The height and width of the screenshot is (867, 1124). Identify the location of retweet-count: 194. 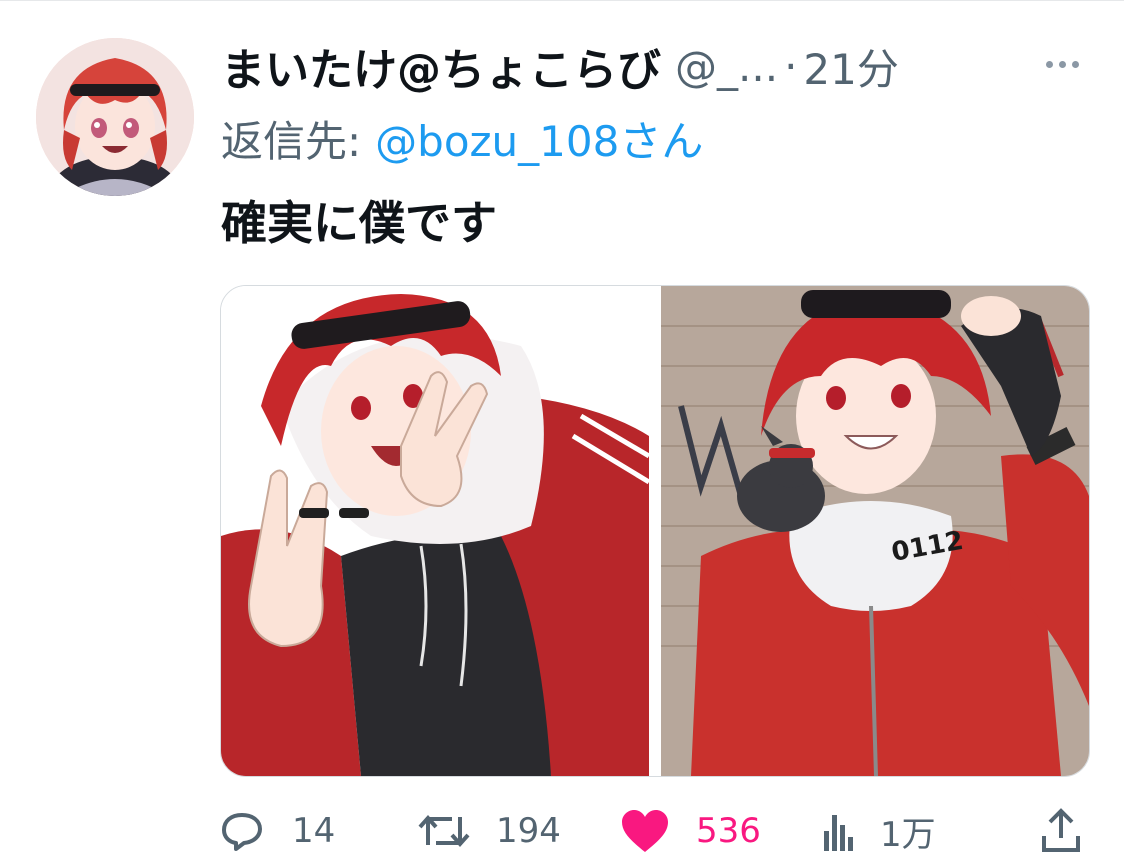
(528, 831).